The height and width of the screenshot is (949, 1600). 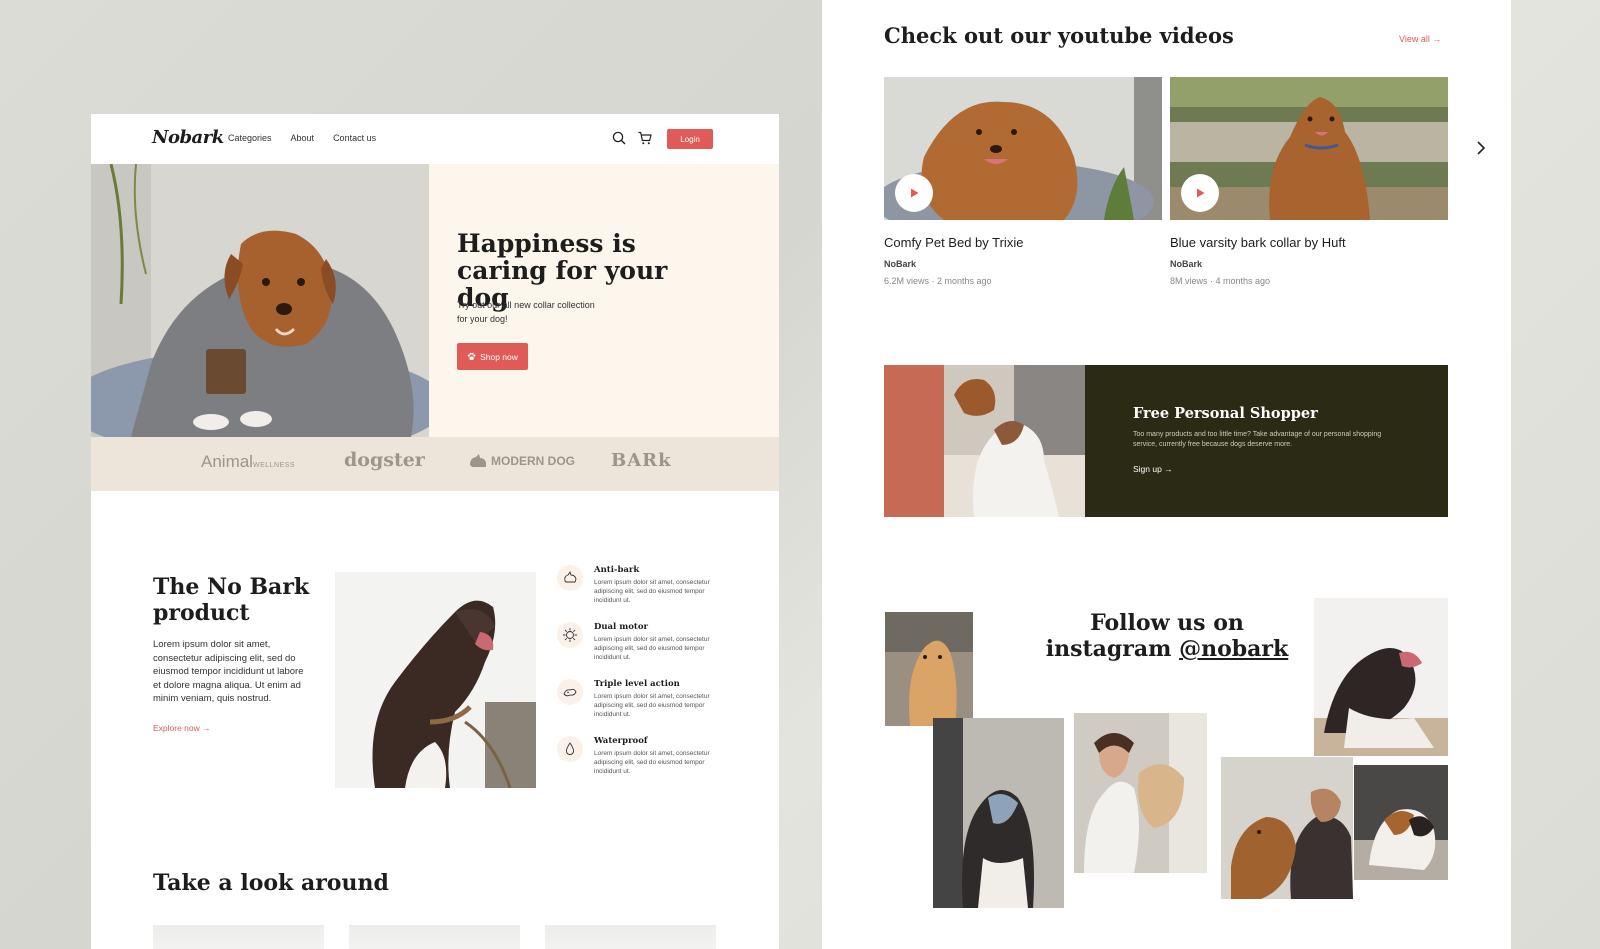 I want to click on hero-image, so click(x=260, y=300).